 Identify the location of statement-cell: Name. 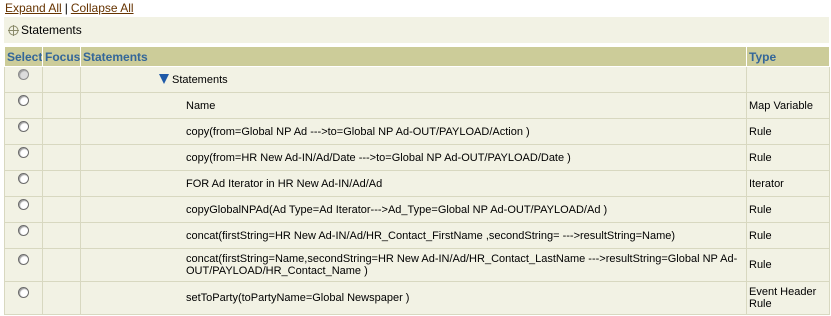
(413, 105).